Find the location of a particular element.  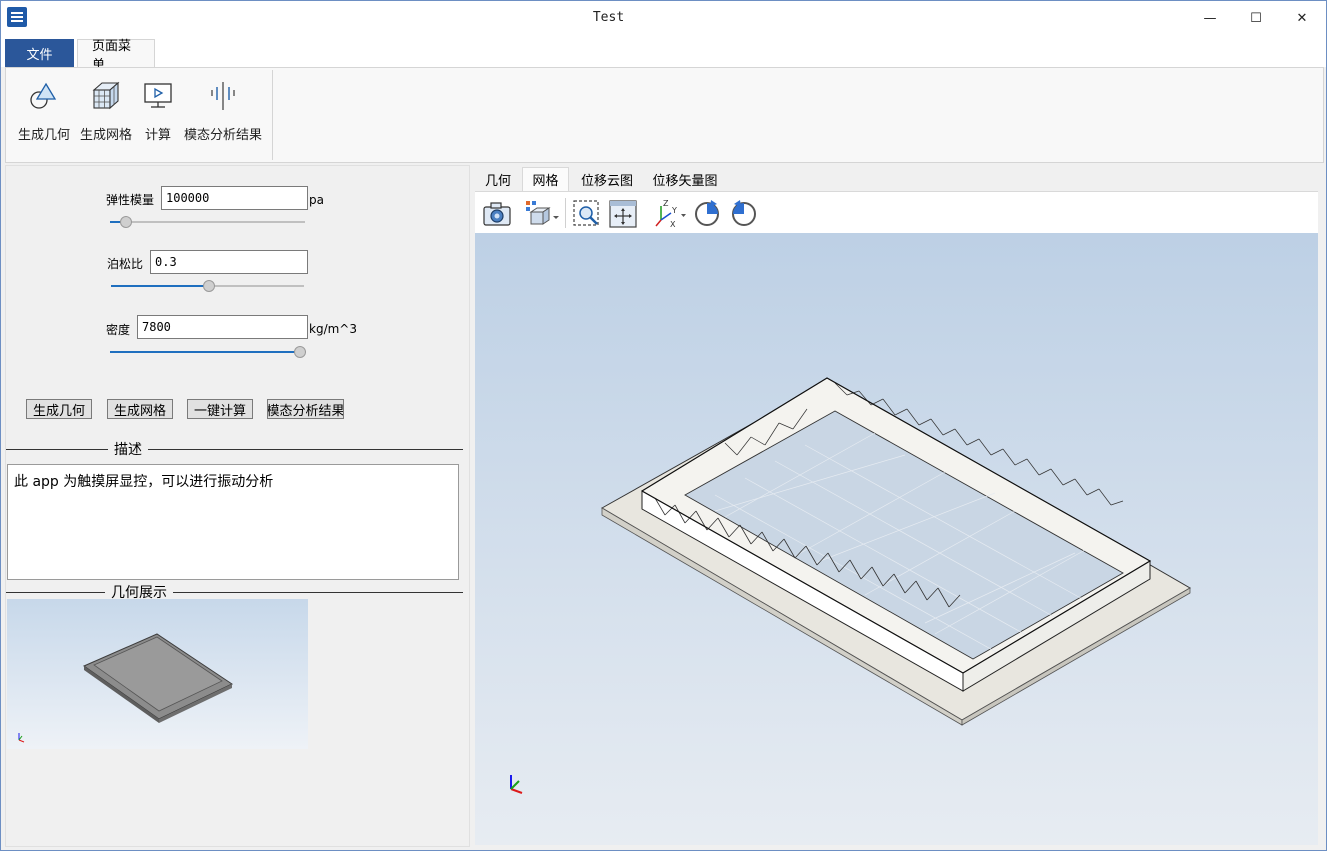

rotate-cw-icon is located at coordinates (707, 214).